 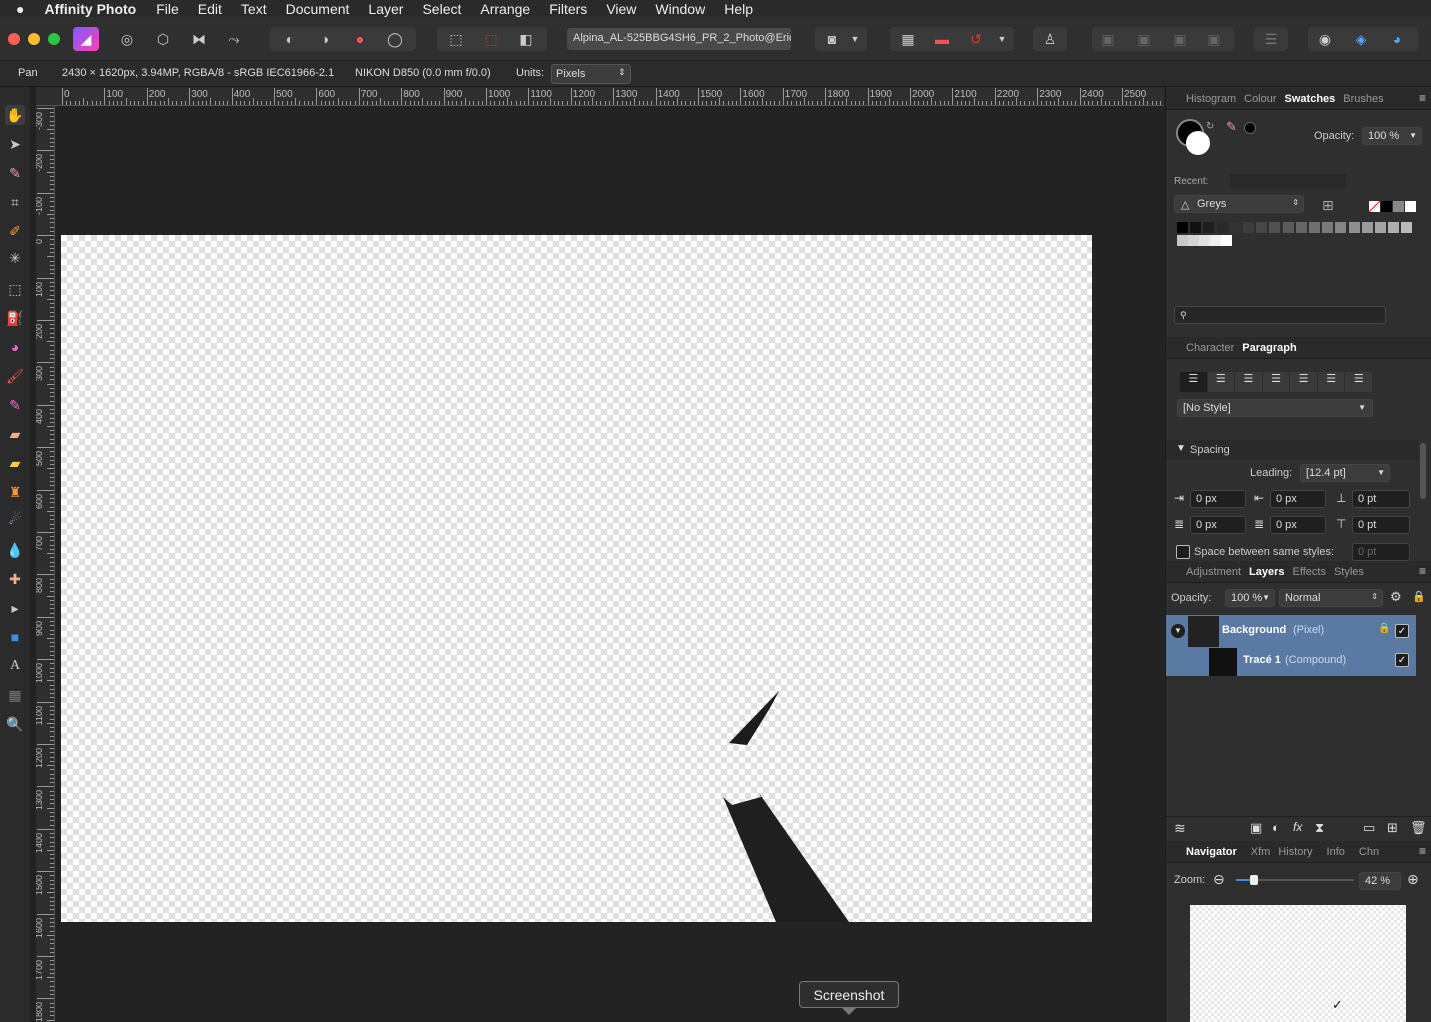 I want to click on tab-character: Character, so click(x=1210, y=348).